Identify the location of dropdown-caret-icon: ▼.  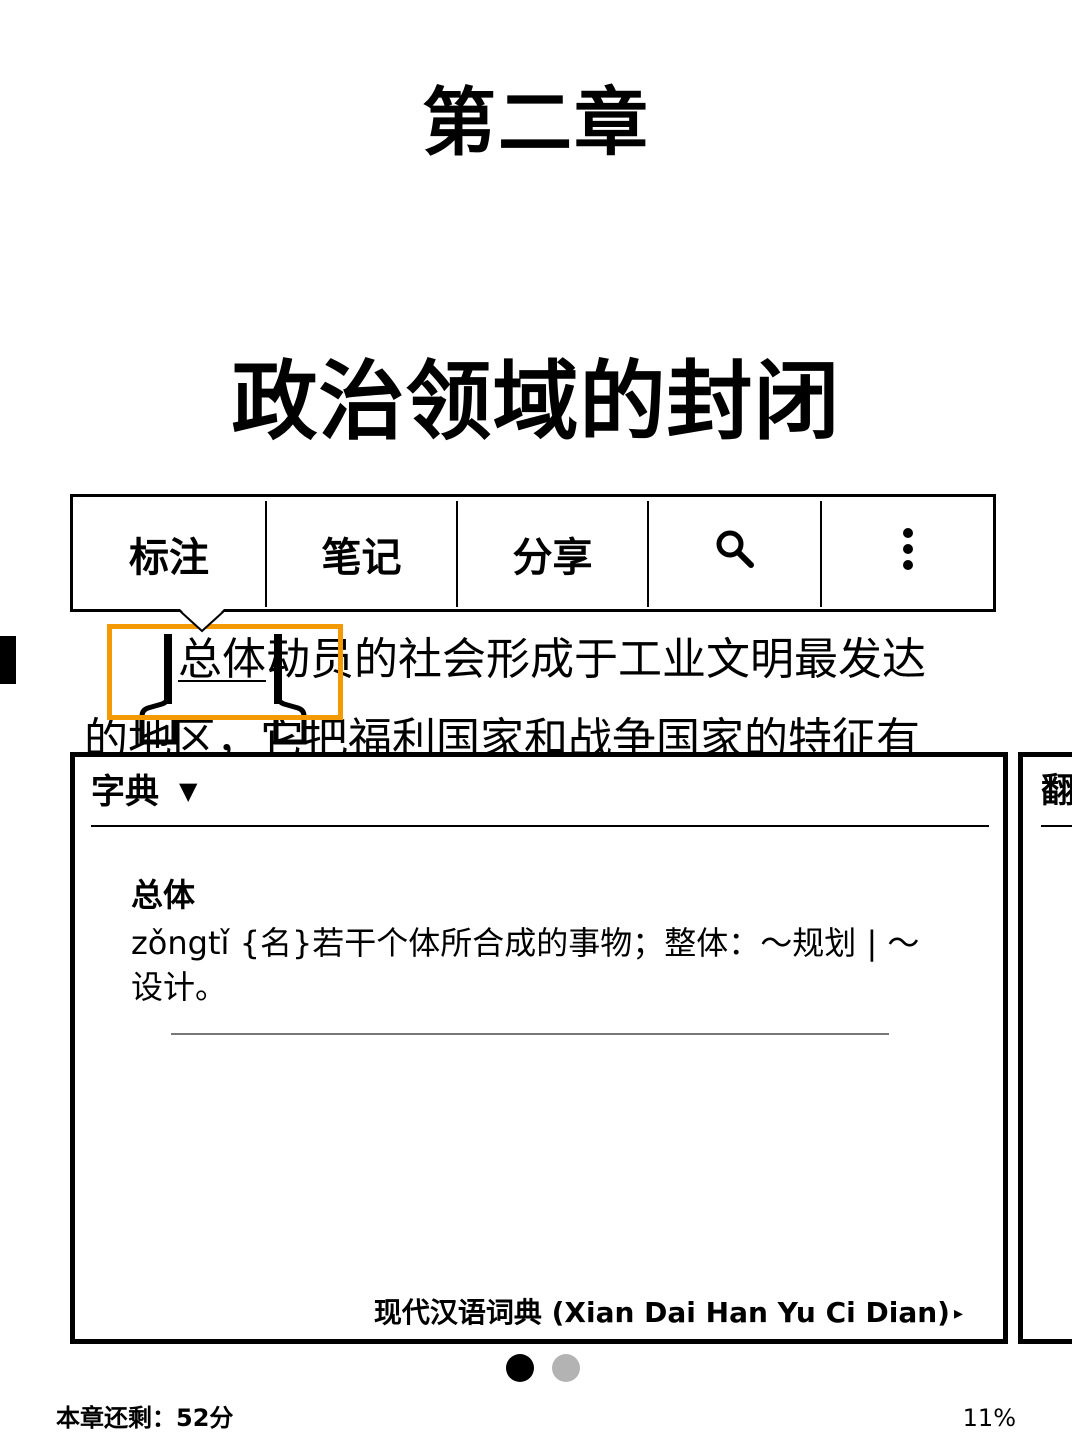
(188, 791).